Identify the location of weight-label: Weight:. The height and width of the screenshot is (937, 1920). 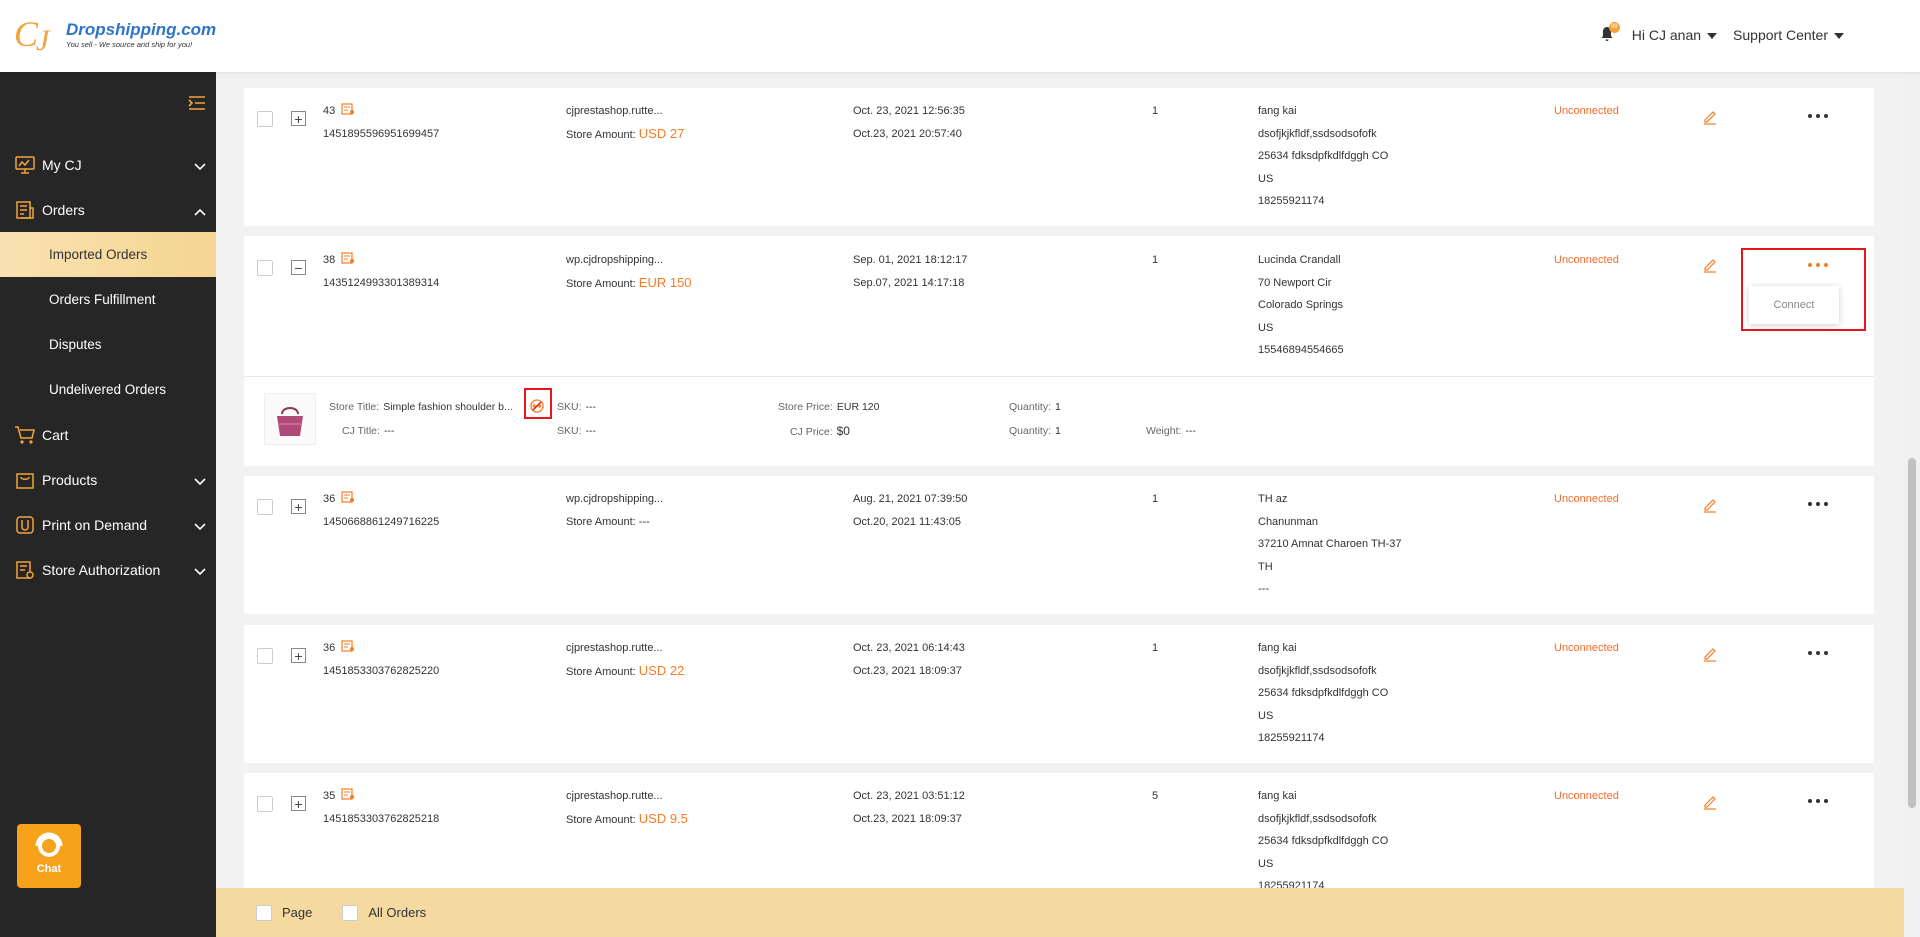
(1164, 431).